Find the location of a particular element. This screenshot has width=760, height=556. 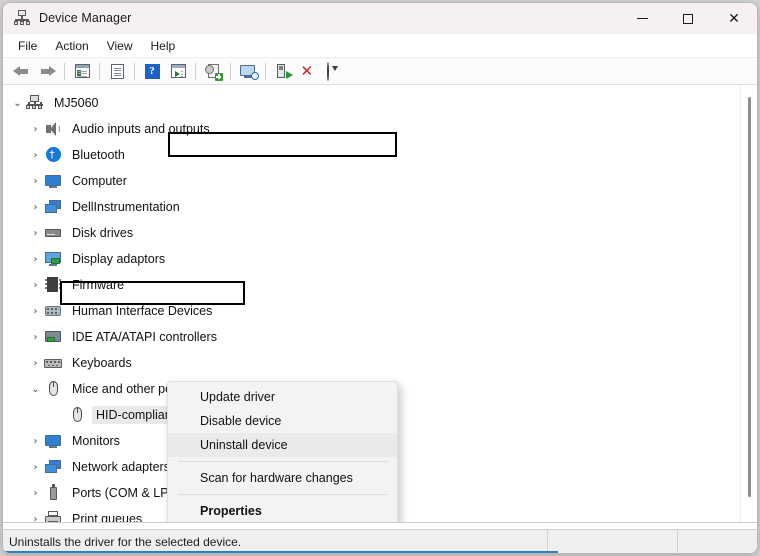

update-driver-button is located at coordinates (213, 71).